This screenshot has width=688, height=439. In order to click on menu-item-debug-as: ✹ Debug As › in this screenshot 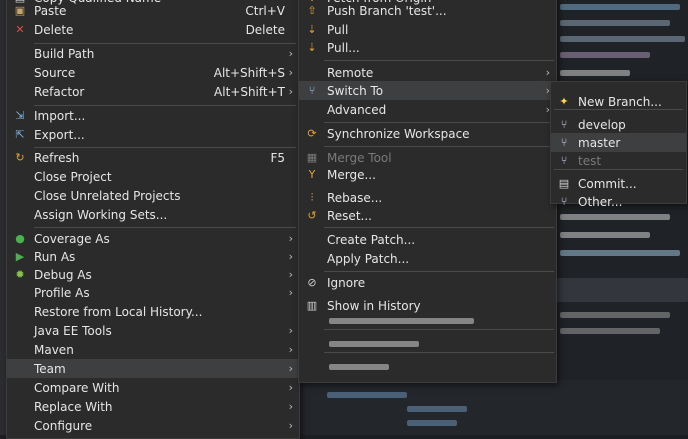, I will do `click(153, 274)`.